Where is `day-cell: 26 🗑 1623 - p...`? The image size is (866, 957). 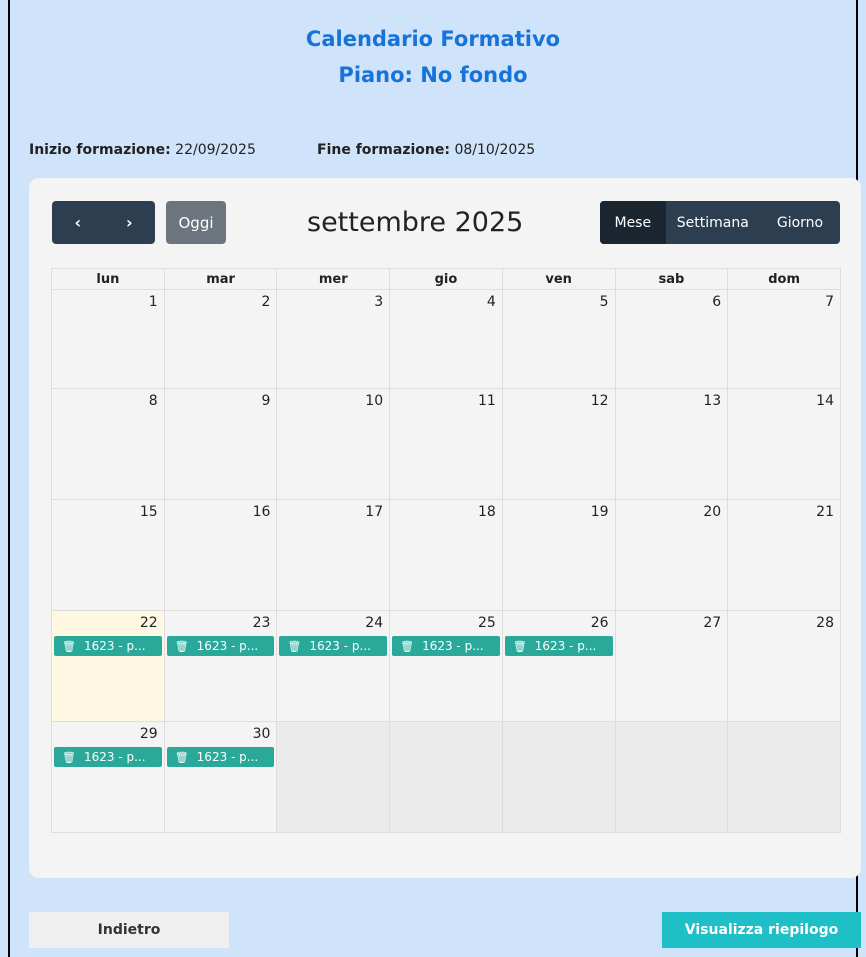 day-cell: 26 🗑 1623 - p... is located at coordinates (558, 666).